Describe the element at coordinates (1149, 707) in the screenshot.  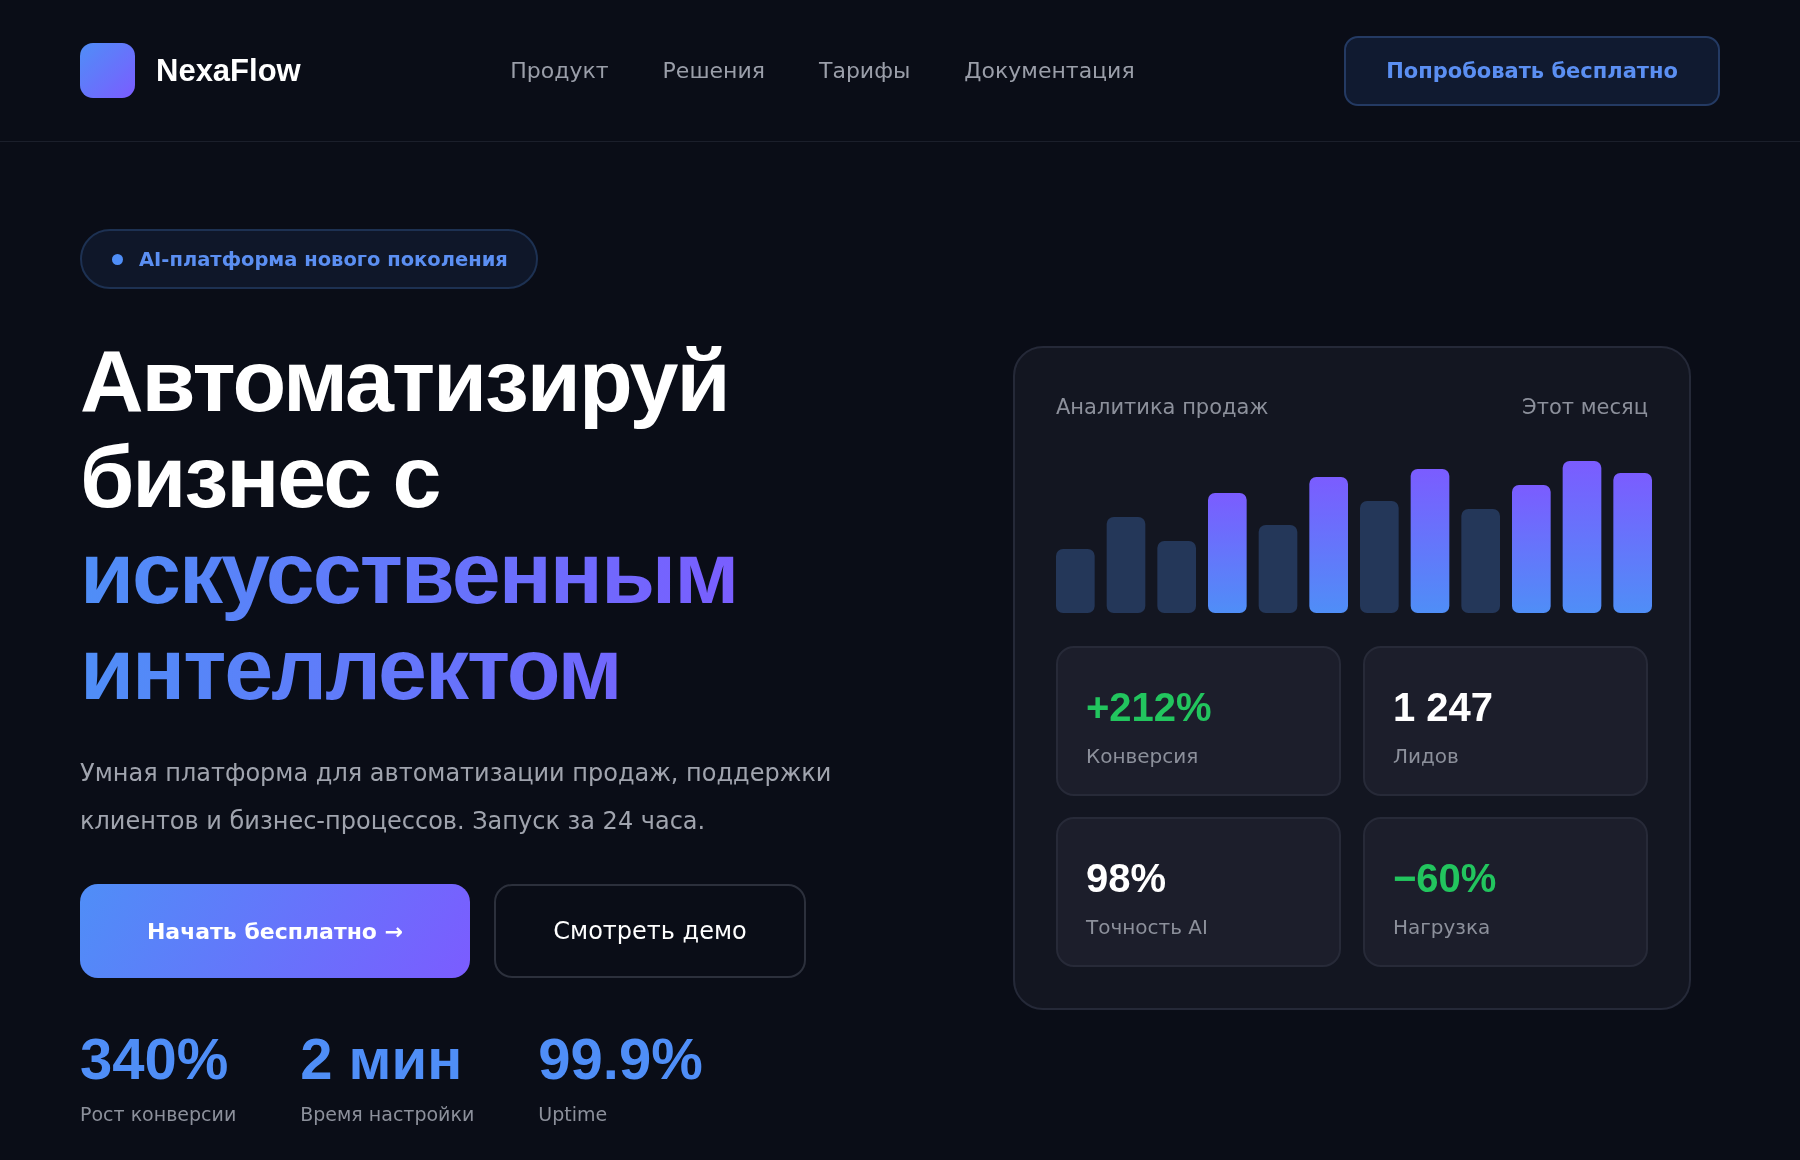
I see `metric-value: +212%` at that location.